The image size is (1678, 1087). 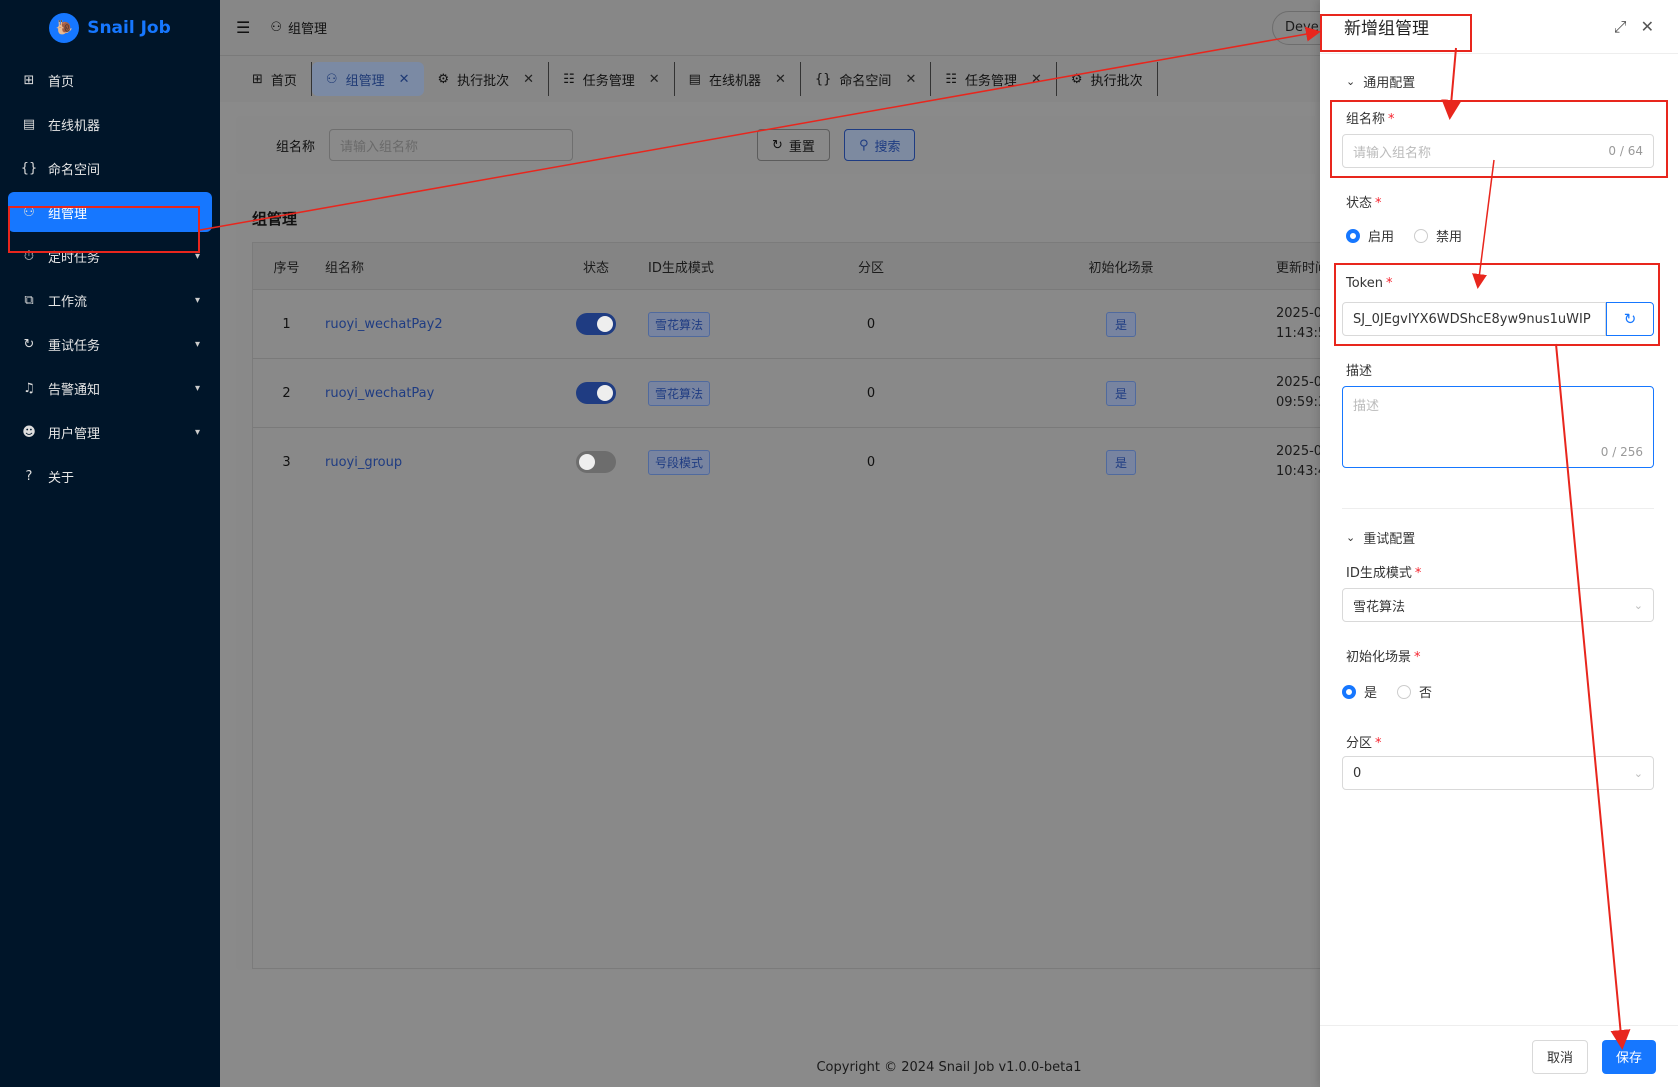 What do you see at coordinates (870, 268) in the screenshot?
I see `col-partition: 分区` at bounding box center [870, 268].